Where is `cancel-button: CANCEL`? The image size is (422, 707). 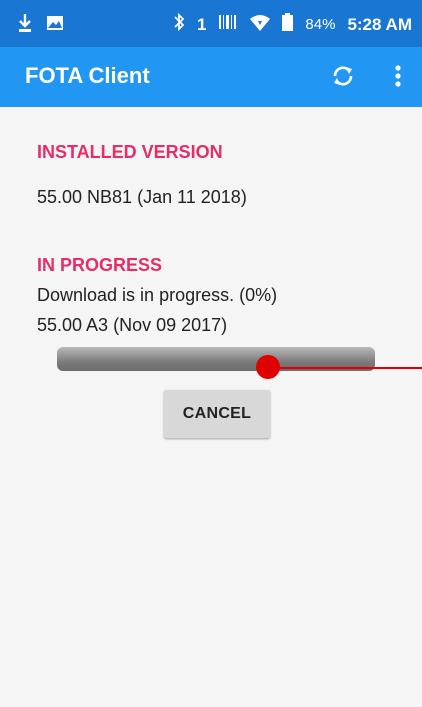
cancel-button: CANCEL is located at coordinates (217, 414).